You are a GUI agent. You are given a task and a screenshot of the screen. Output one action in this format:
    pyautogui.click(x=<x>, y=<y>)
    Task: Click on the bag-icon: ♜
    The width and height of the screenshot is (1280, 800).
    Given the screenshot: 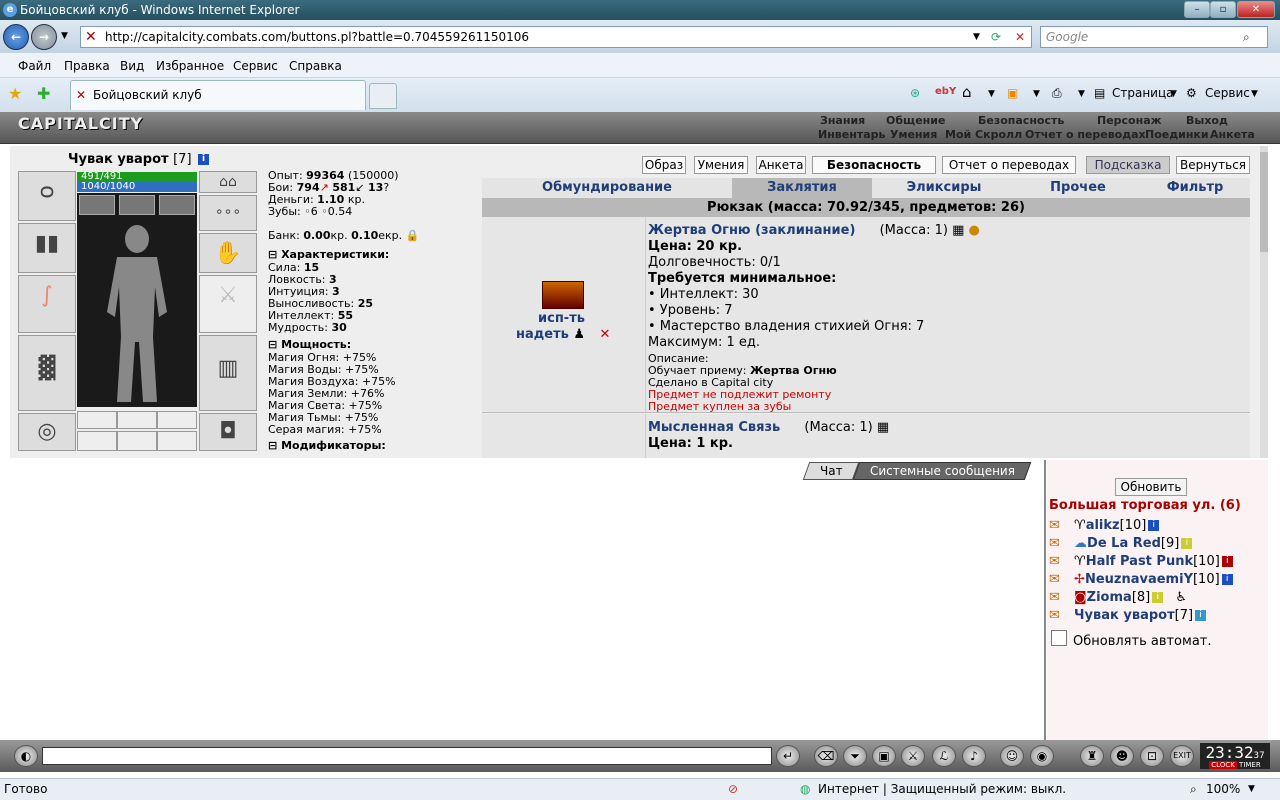 What is the action you would take?
    pyautogui.click(x=1092, y=756)
    